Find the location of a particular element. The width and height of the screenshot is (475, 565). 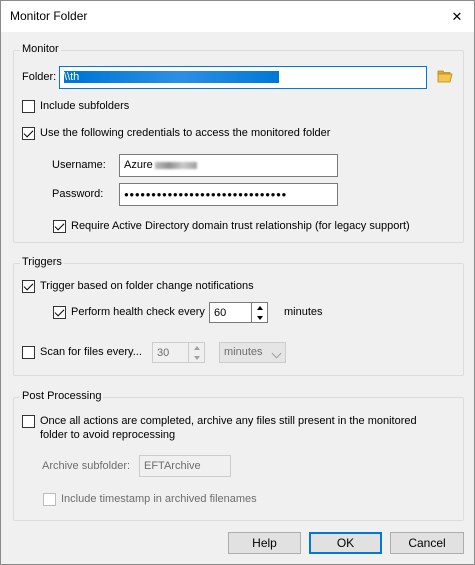

health-check-unit: minutes is located at coordinates (303, 312).